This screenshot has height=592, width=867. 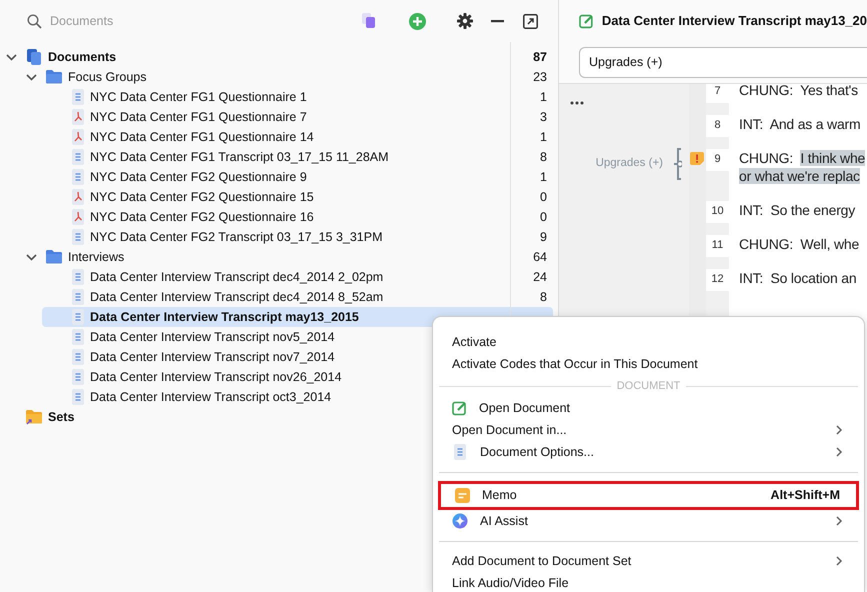 I want to click on line-number: 8, so click(x=717, y=126).